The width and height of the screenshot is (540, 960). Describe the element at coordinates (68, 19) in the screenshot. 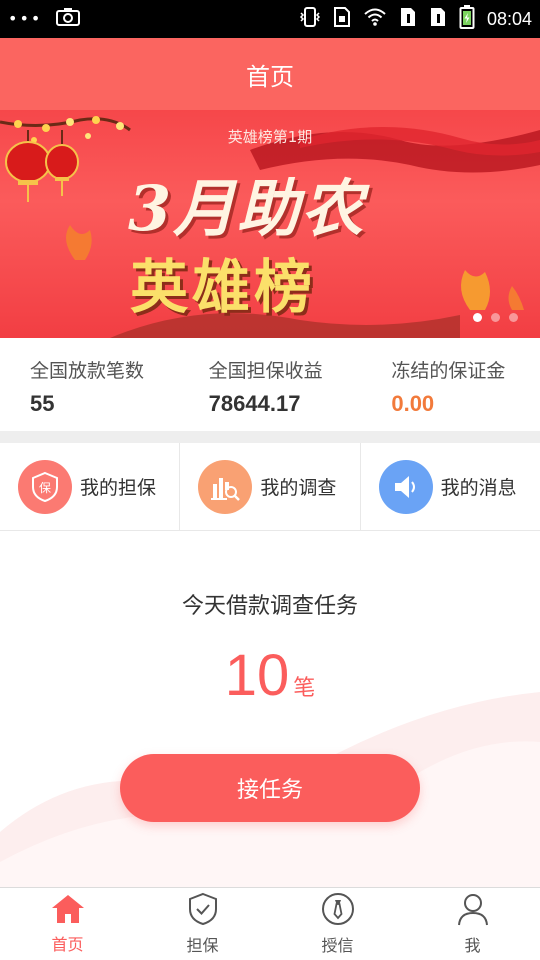

I see `screenshot-icon` at that location.